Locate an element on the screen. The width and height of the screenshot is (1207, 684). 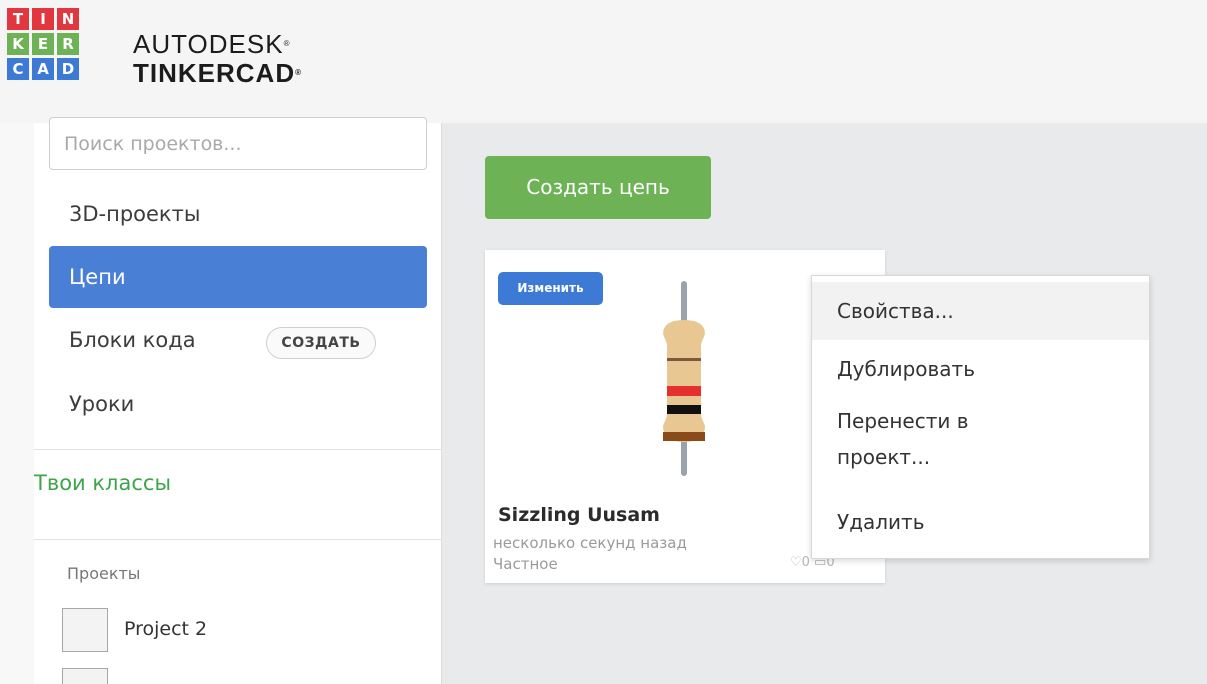
project-name: Project 2 is located at coordinates (166, 629).